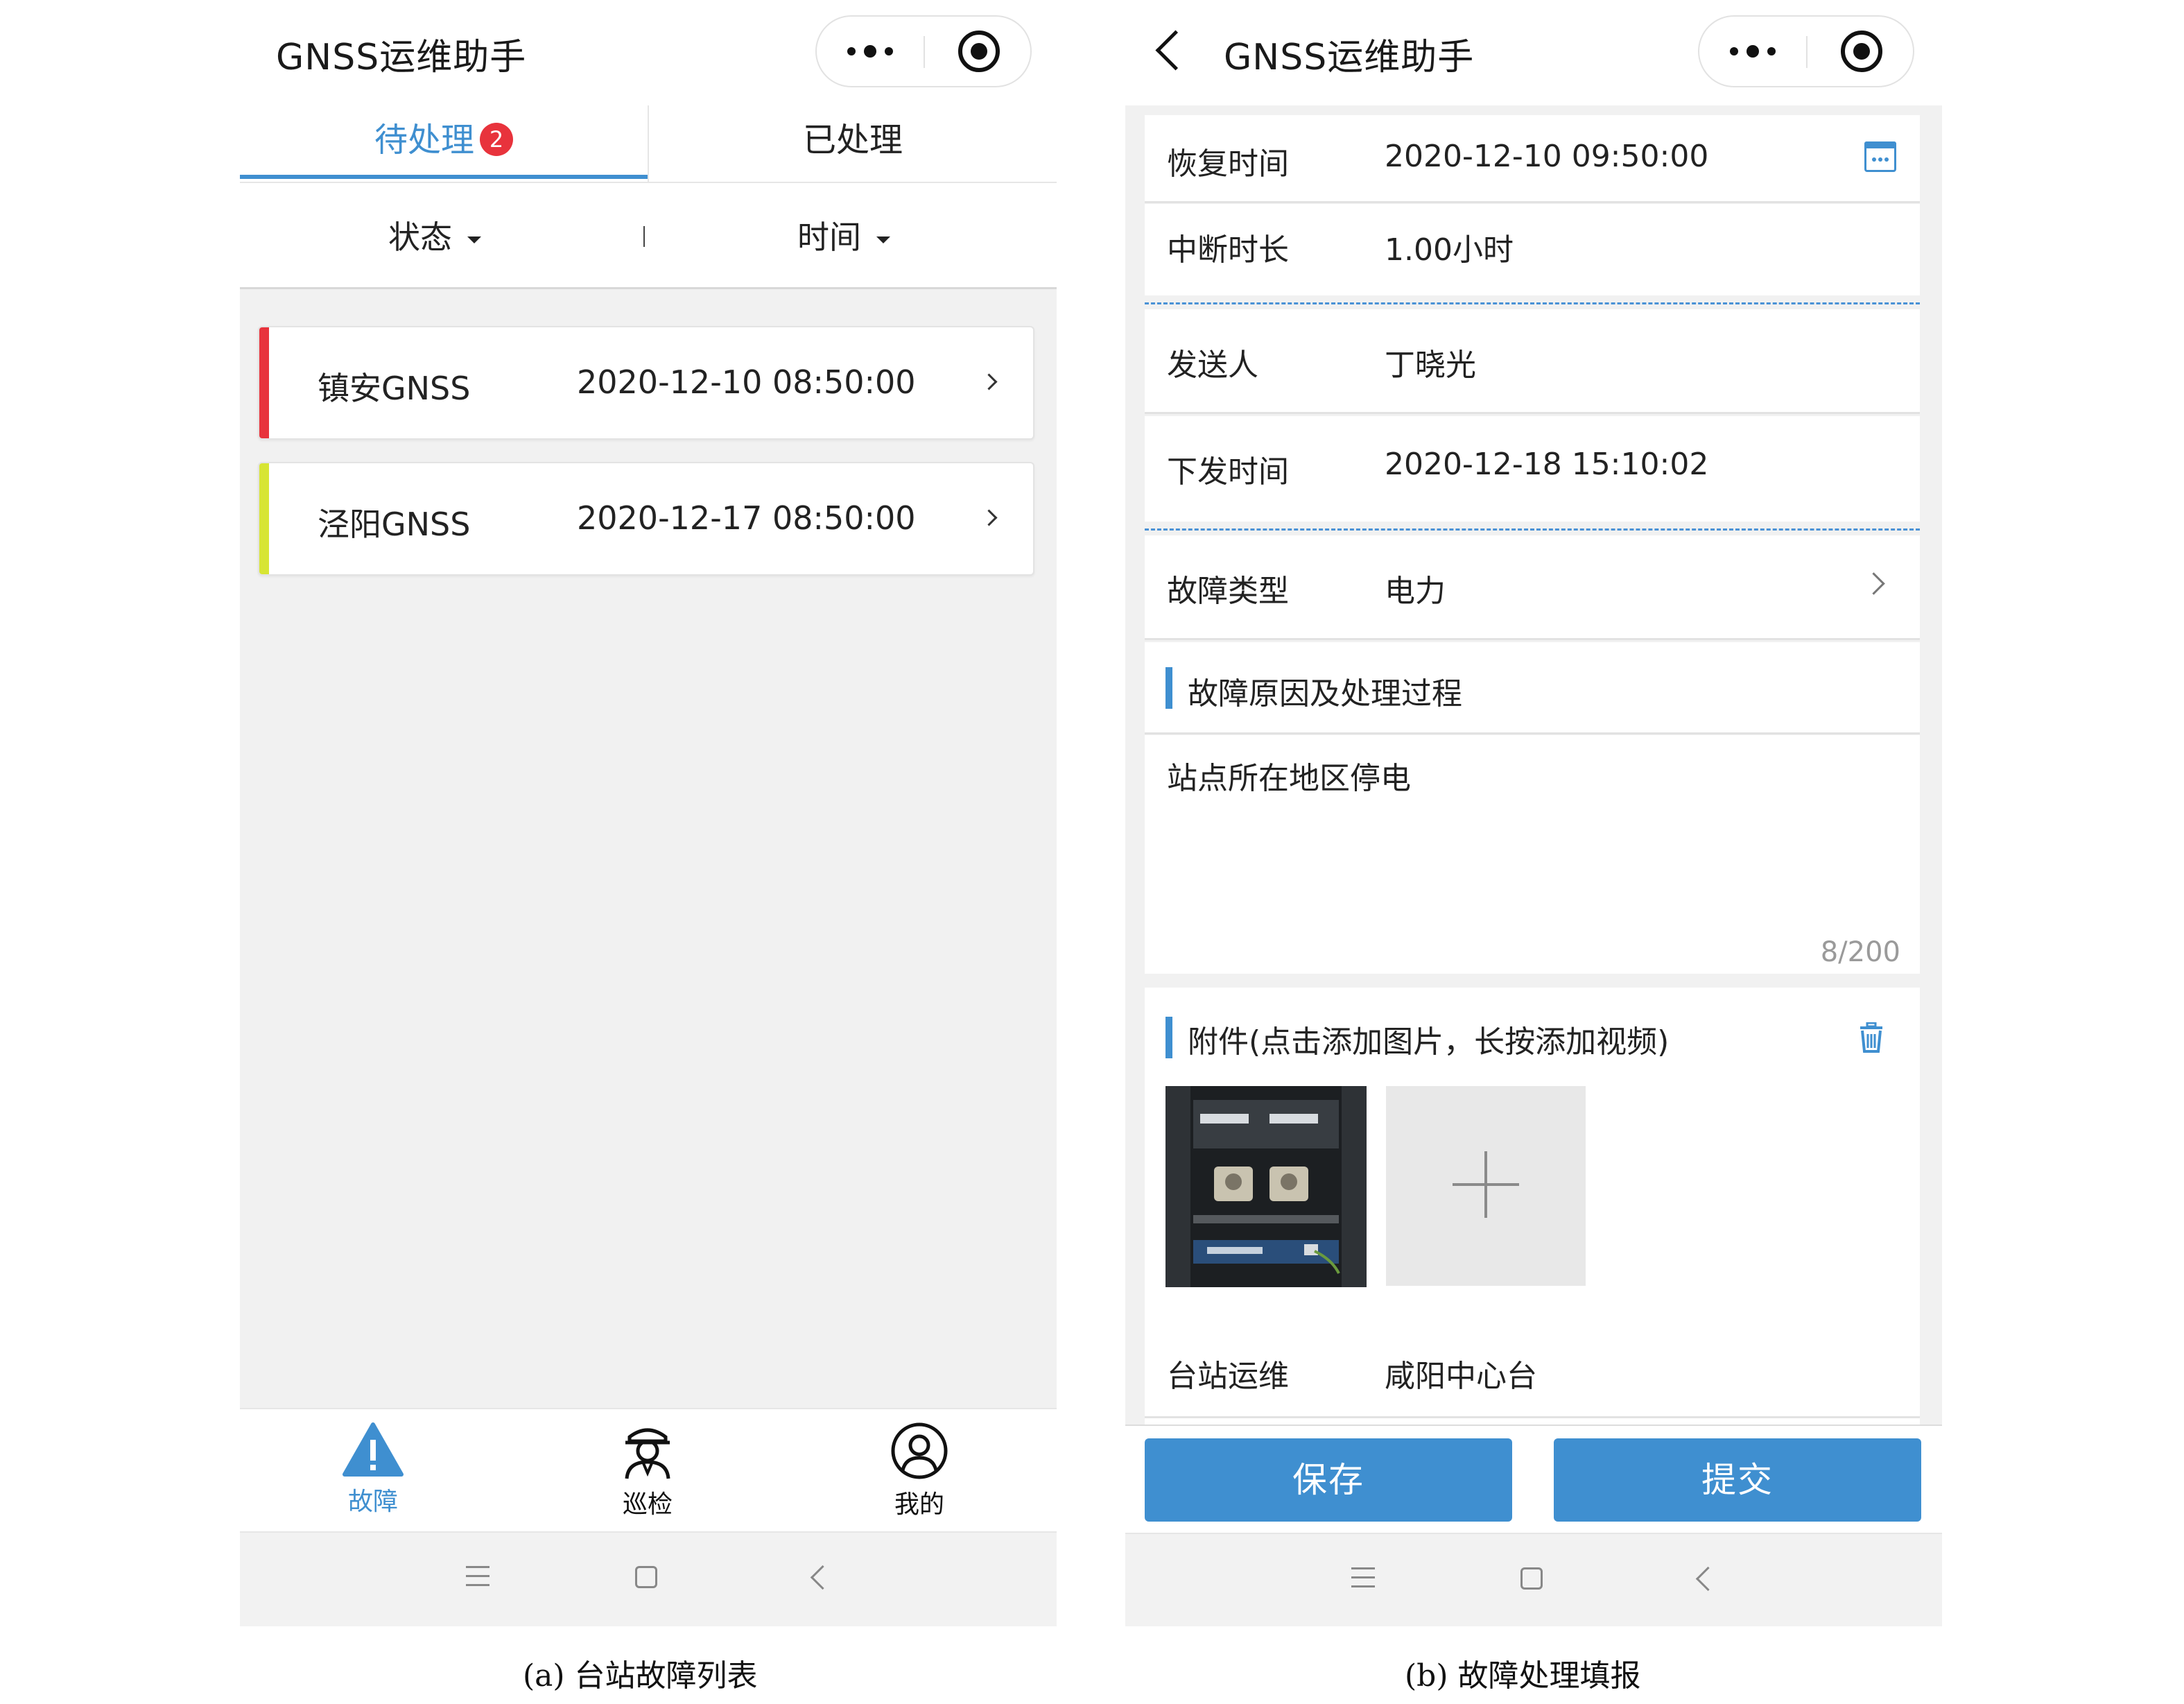  Describe the element at coordinates (1429, 1042) in the screenshot. I see `attachment-section-title: 附件(点击添加图片，长按添加视频)` at that location.